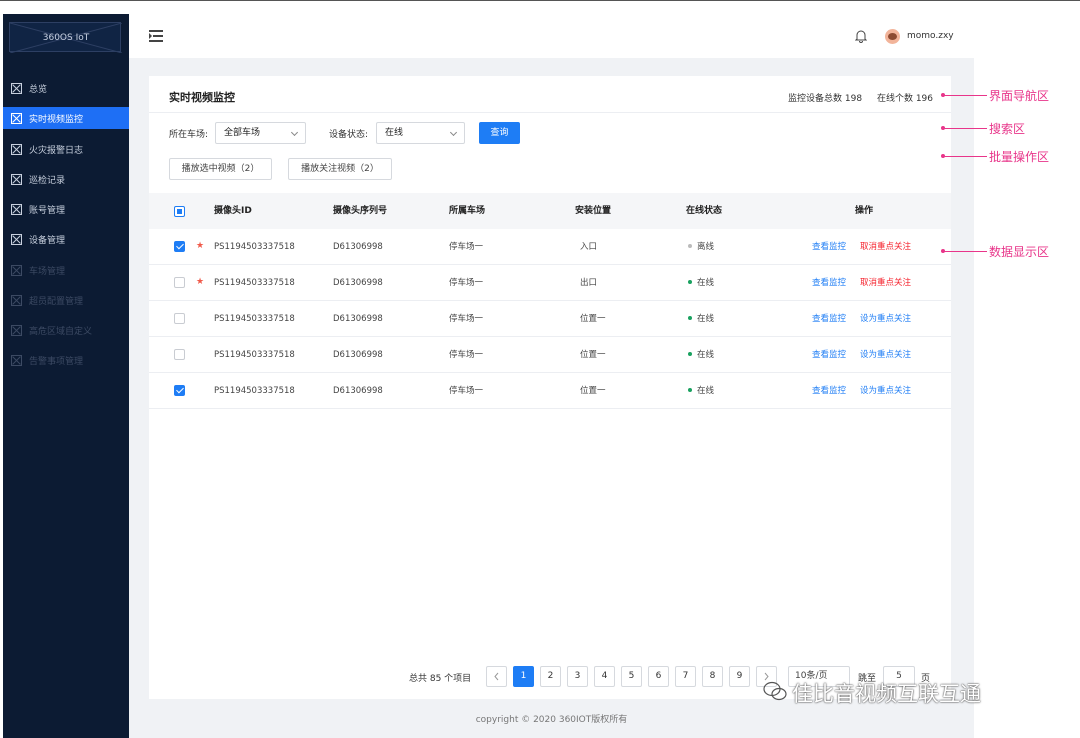 The height and width of the screenshot is (738, 1080). I want to click on avatar, so click(892, 36).